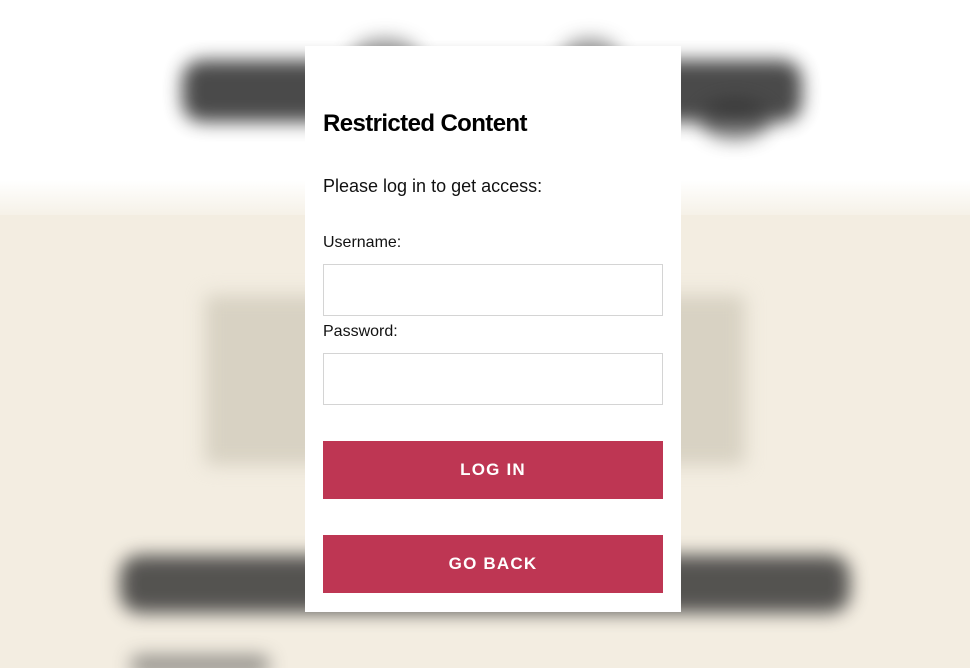 The image size is (970, 668). I want to click on modal-title: Restricted Content, so click(425, 123).